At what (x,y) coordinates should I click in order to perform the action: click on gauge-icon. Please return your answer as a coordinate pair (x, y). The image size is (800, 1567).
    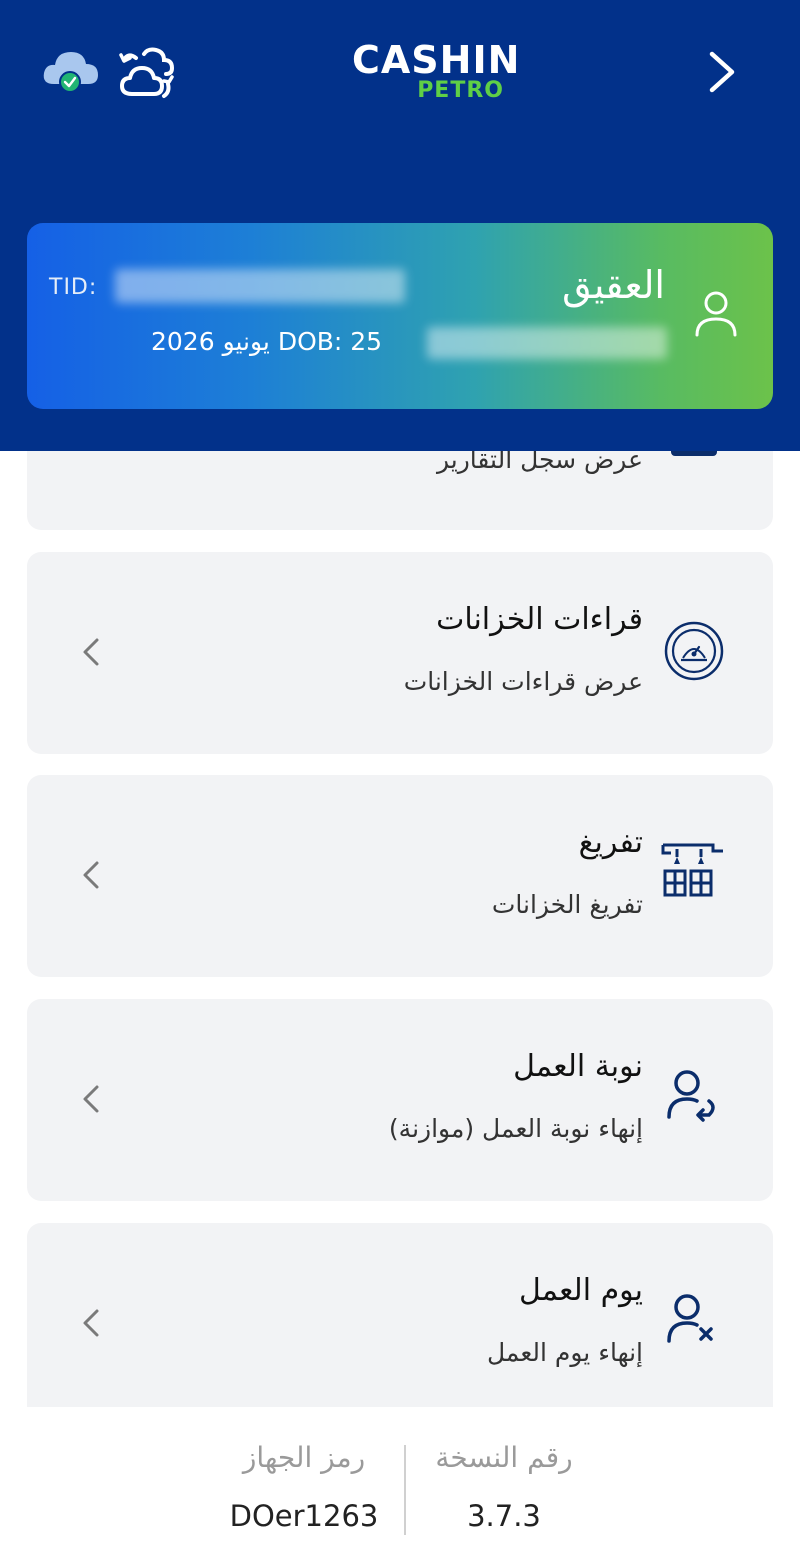
    Looking at the image, I should click on (694, 651).